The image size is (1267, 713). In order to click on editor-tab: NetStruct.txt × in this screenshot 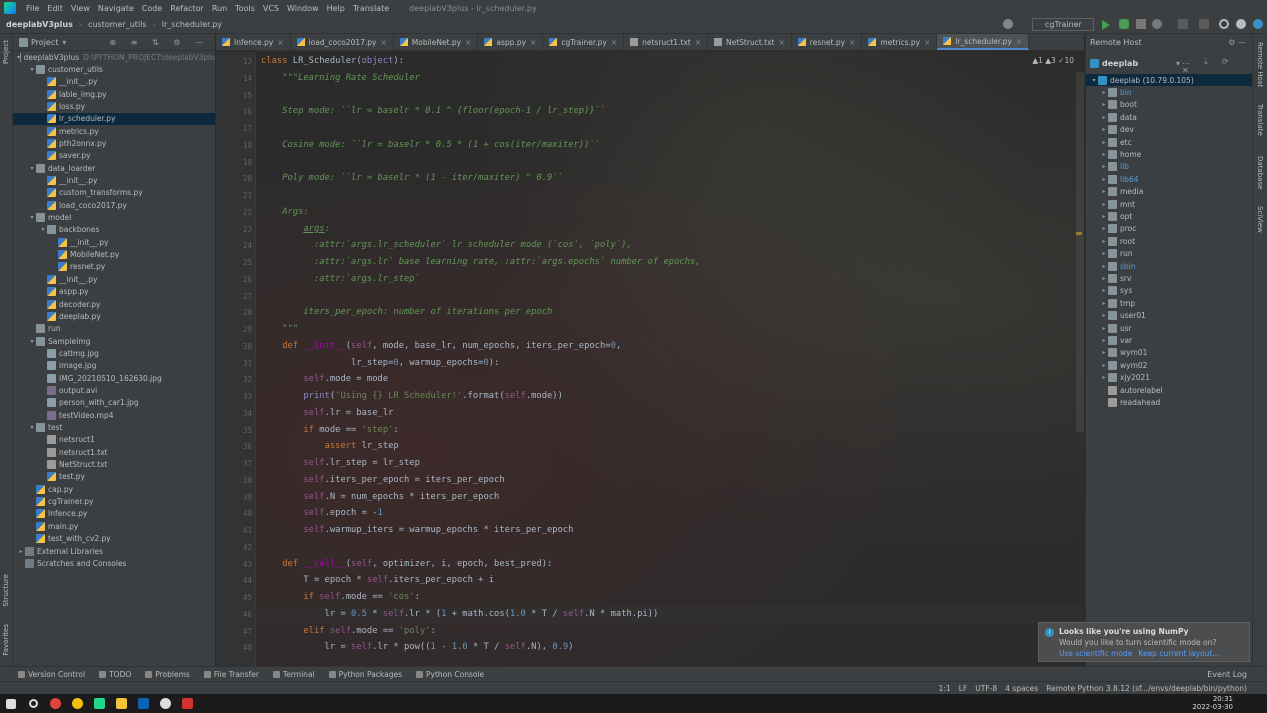, I will do `click(750, 42)`.